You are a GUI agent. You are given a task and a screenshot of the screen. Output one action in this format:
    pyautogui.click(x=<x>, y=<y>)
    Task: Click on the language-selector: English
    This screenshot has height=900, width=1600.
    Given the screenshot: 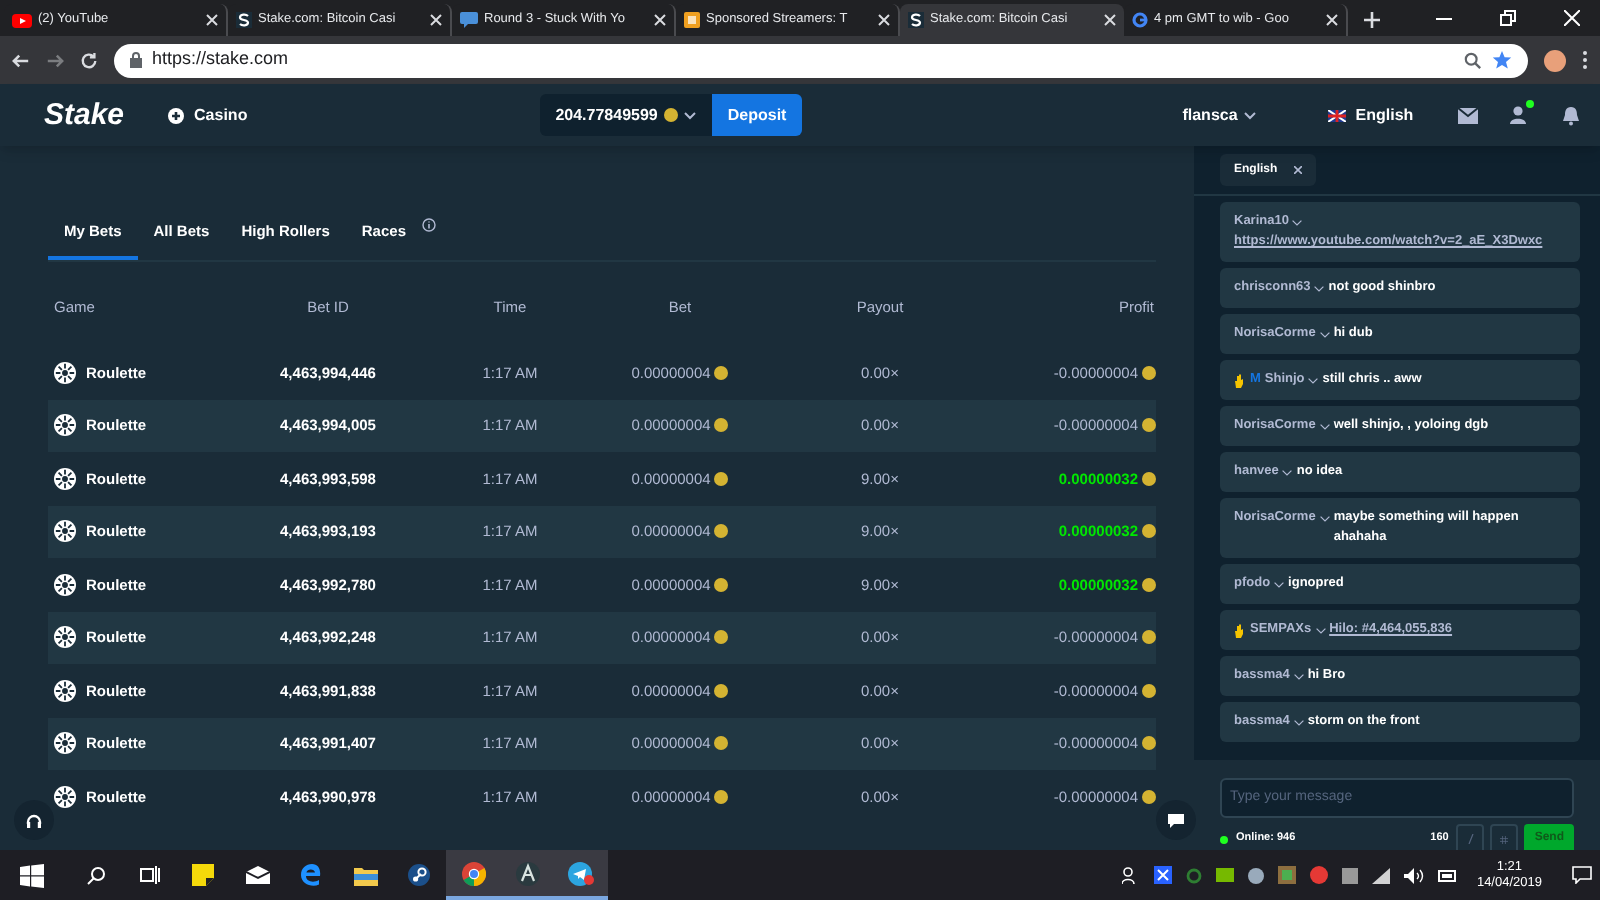 What is the action you would take?
    pyautogui.click(x=1384, y=115)
    